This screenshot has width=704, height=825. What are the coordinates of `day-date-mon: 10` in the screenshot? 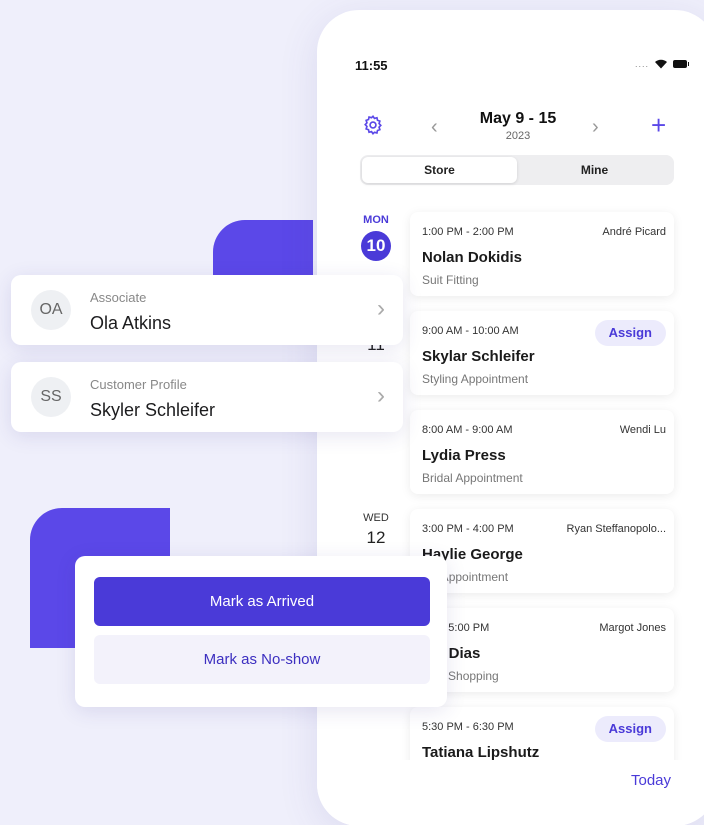 It's located at (376, 246).